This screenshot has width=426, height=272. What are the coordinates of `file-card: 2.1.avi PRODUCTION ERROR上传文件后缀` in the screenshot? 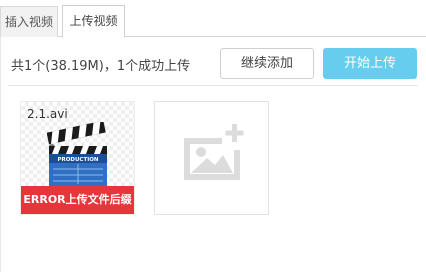 It's located at (77, 158).